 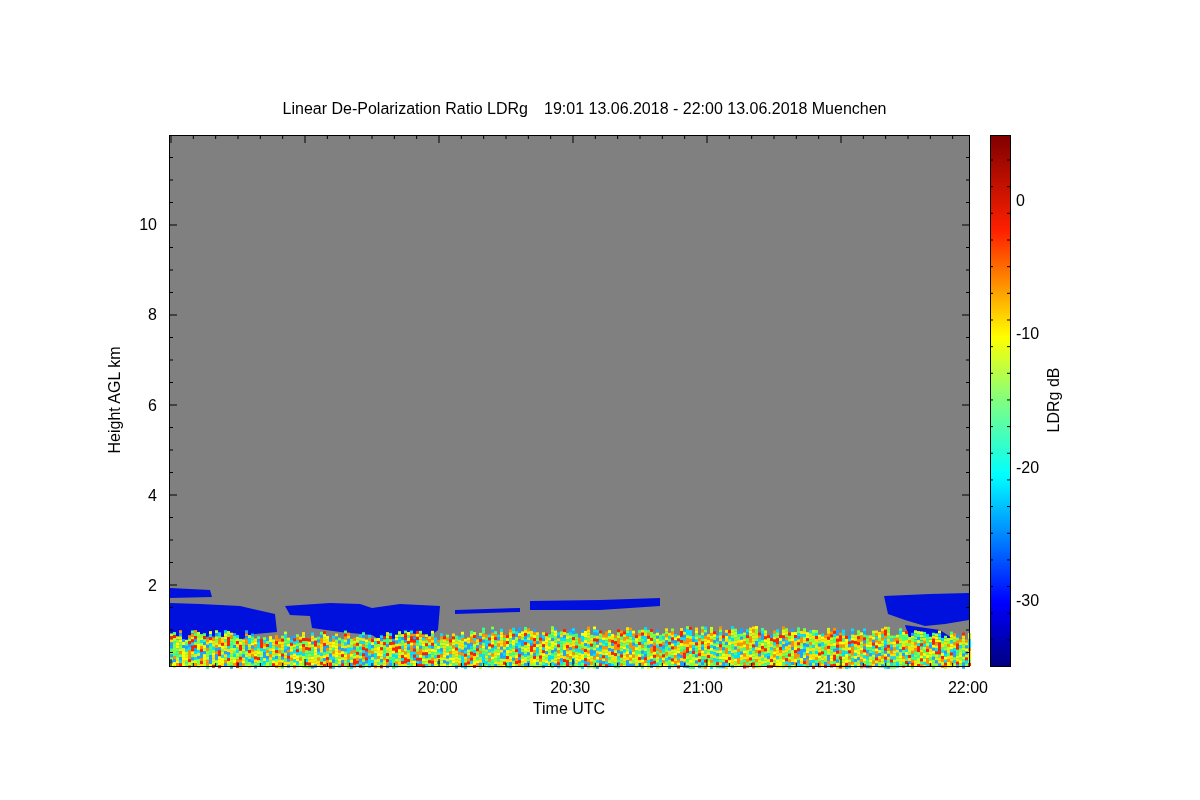 I want to click on colorbar-tick-label: -30, so click(x=1028, y=600).